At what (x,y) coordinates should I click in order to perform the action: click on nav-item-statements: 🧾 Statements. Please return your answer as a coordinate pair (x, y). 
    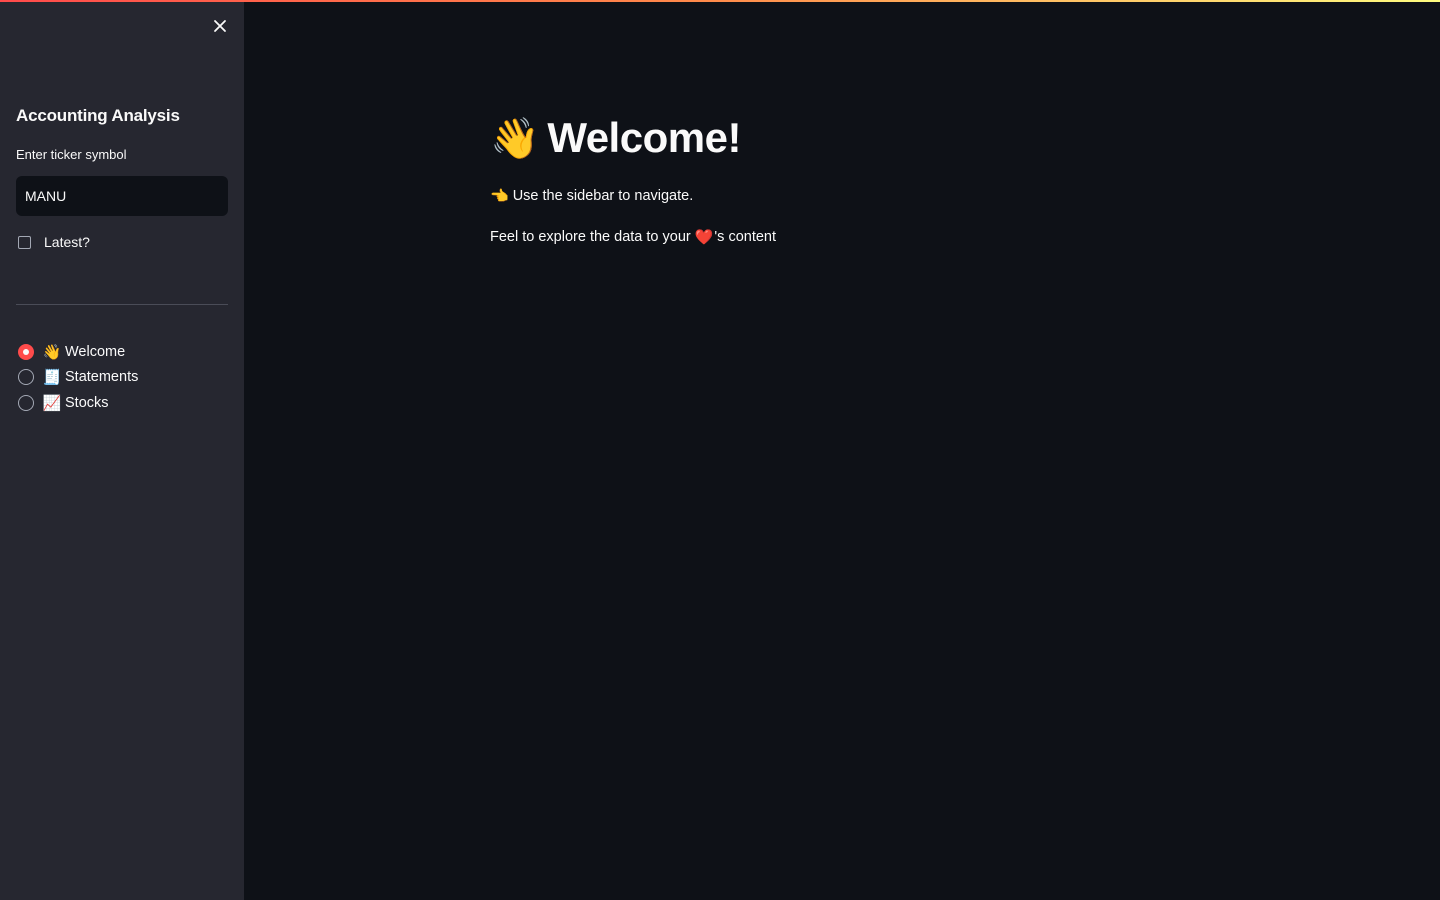
    Looking at the image, I should click on (77, 378).